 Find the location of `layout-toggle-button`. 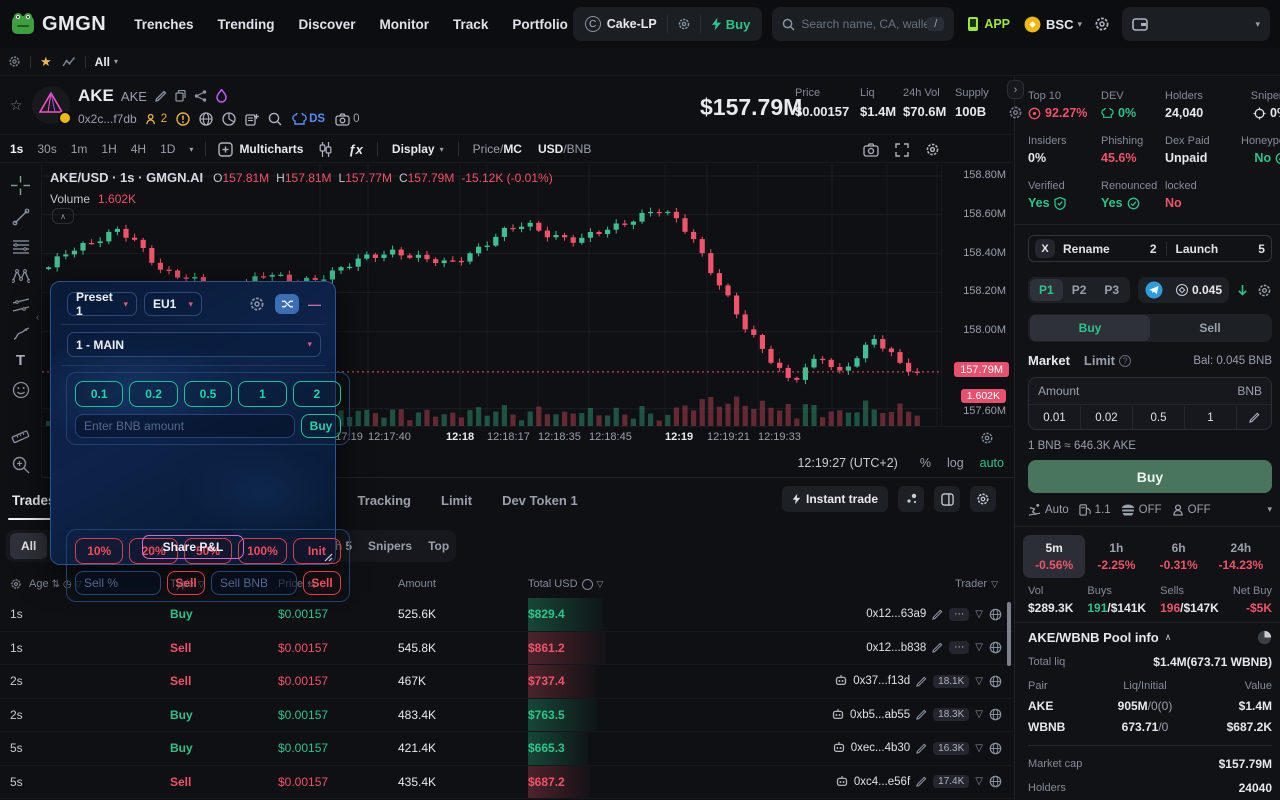

layout-toggle-button is located at coordinates (947, 499).